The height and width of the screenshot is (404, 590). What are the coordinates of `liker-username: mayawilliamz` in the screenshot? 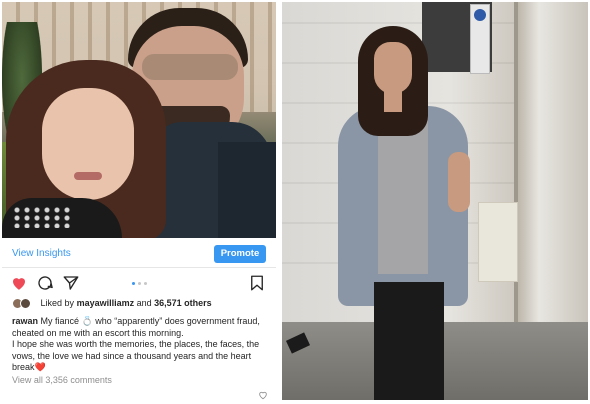 It's located at (106, 303).